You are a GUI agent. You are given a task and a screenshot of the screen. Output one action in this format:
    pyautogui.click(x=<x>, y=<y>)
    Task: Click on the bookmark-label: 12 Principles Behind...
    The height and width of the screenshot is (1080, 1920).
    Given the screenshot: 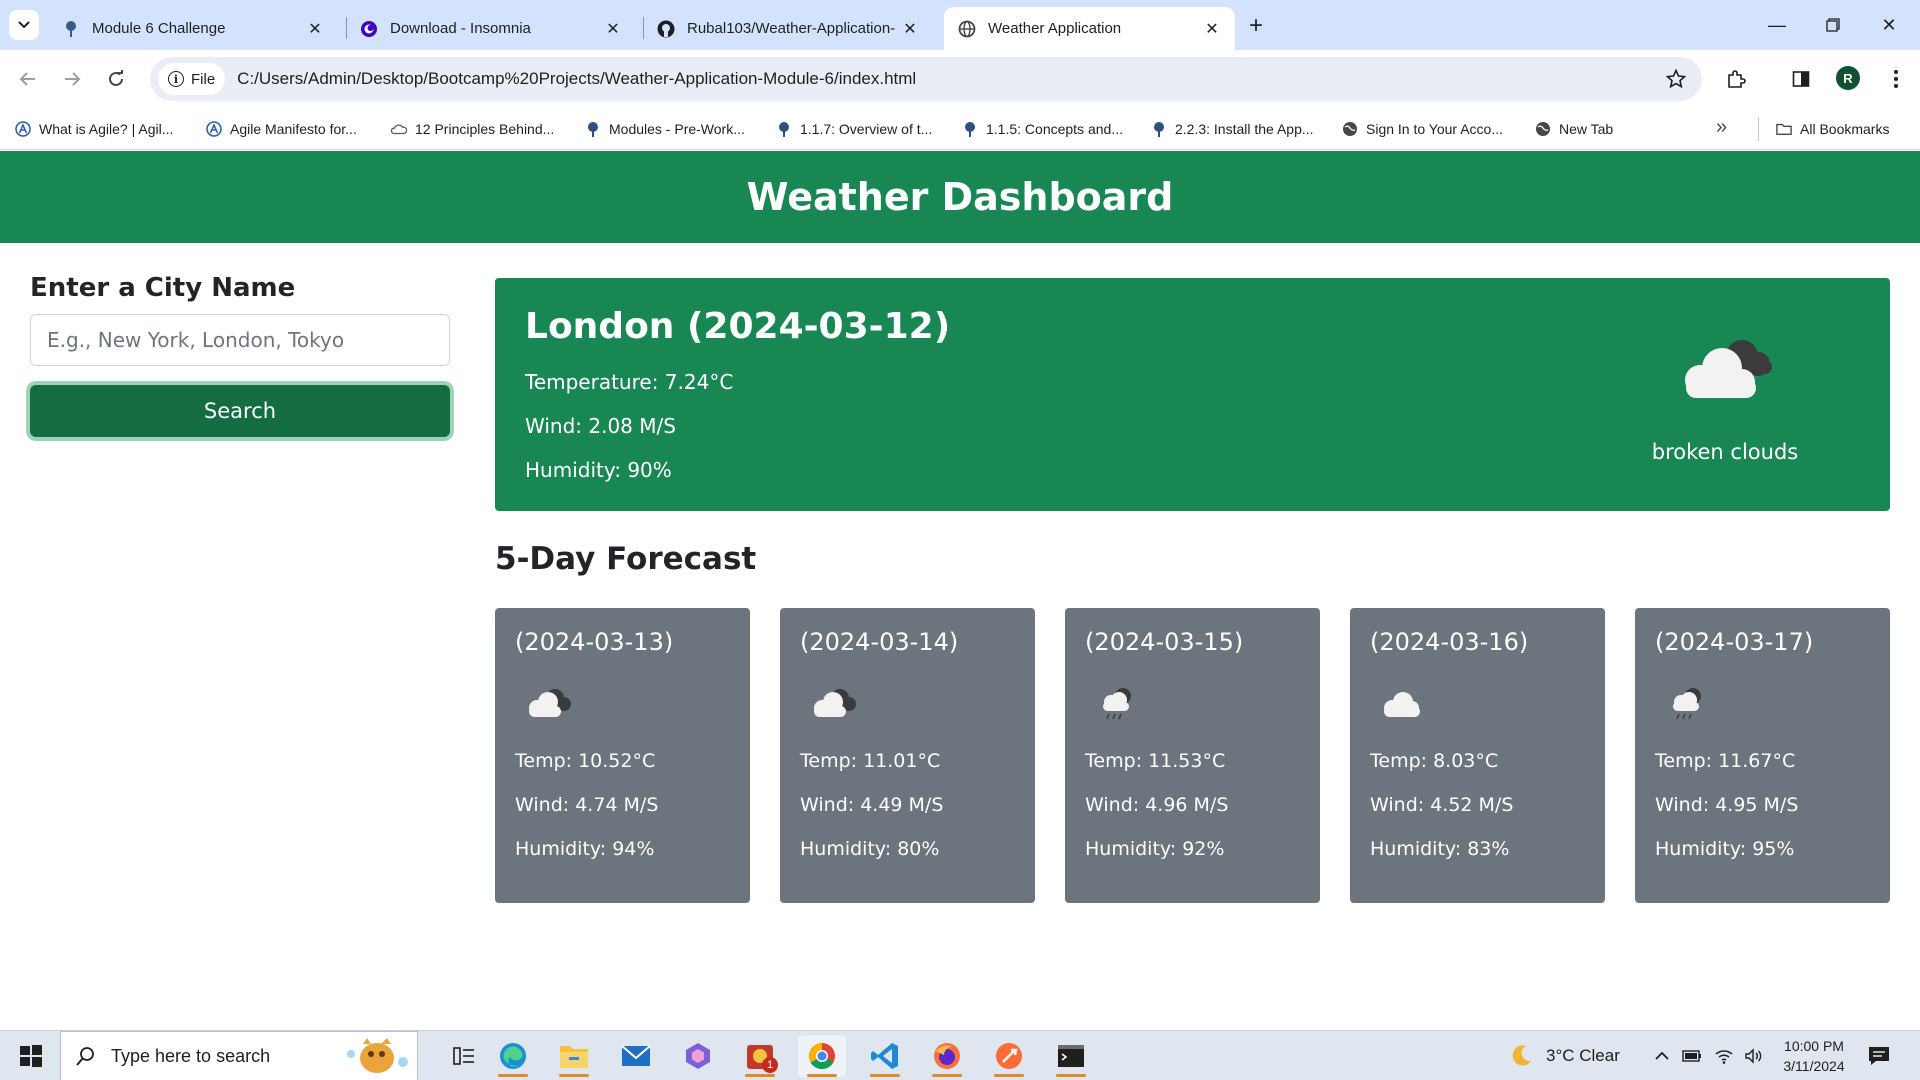 What is the action you would take?
    pyautogui.click(x=485, y=129)
    